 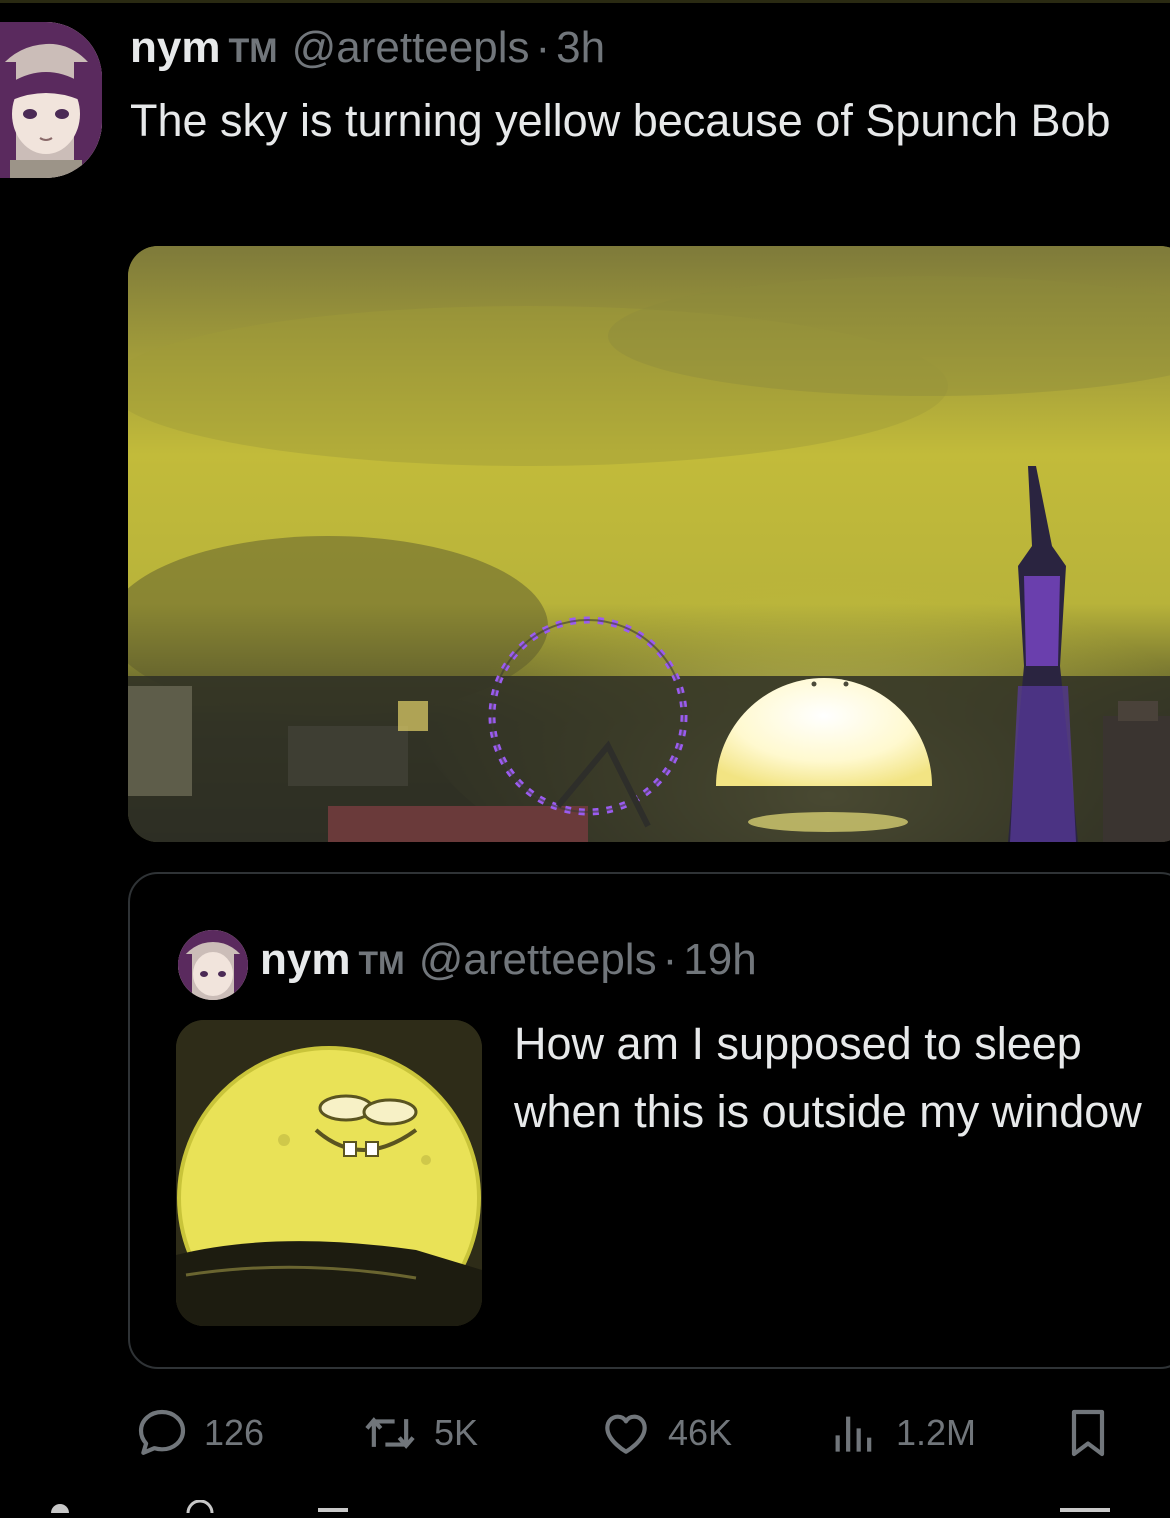 I want to click on bottom-nav-icons-cropped, so click(x=580, y=1508).